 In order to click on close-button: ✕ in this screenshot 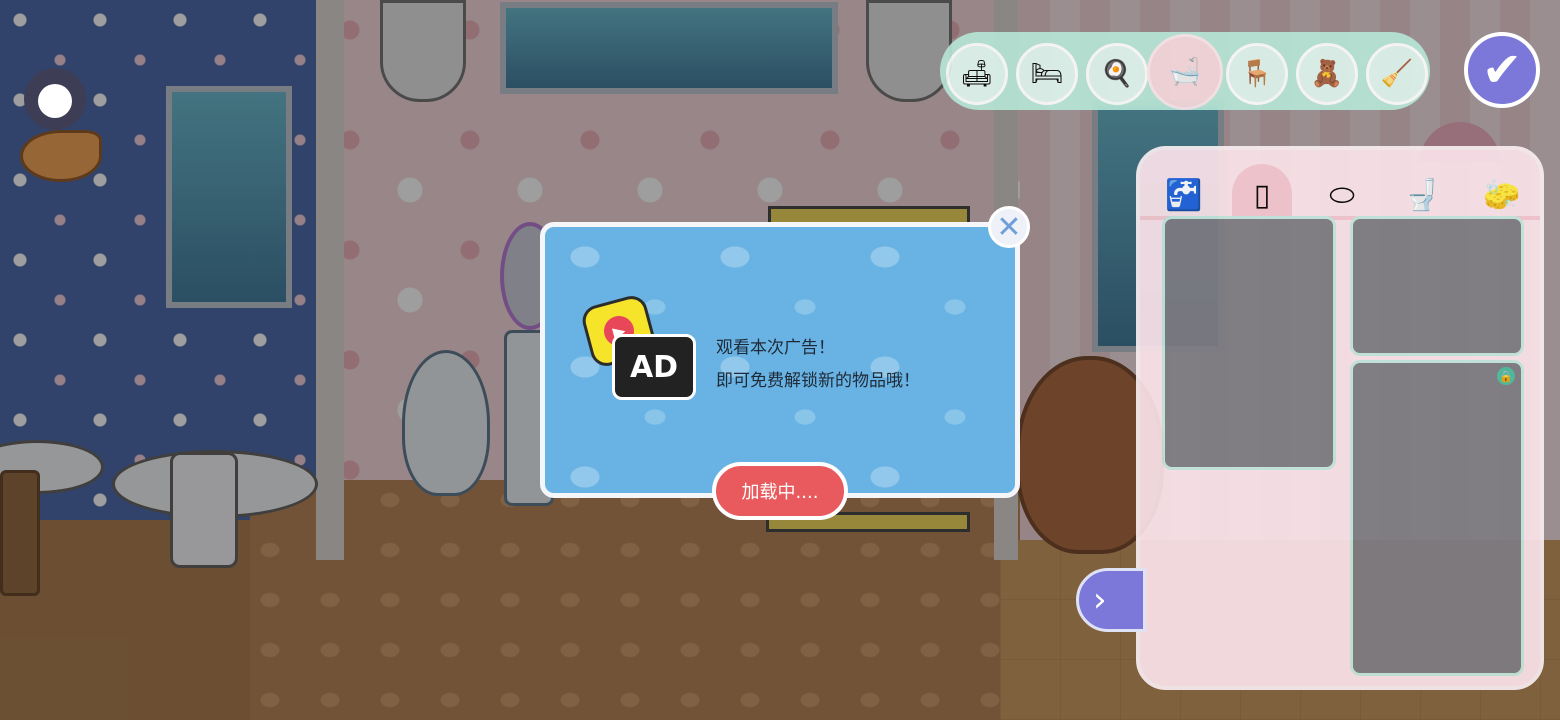, I will do `click(1009, 227)`.